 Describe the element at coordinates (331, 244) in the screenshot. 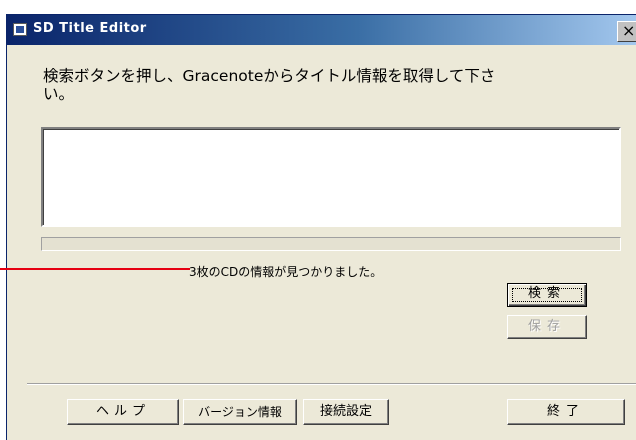

I see `progress-bar` at that location.